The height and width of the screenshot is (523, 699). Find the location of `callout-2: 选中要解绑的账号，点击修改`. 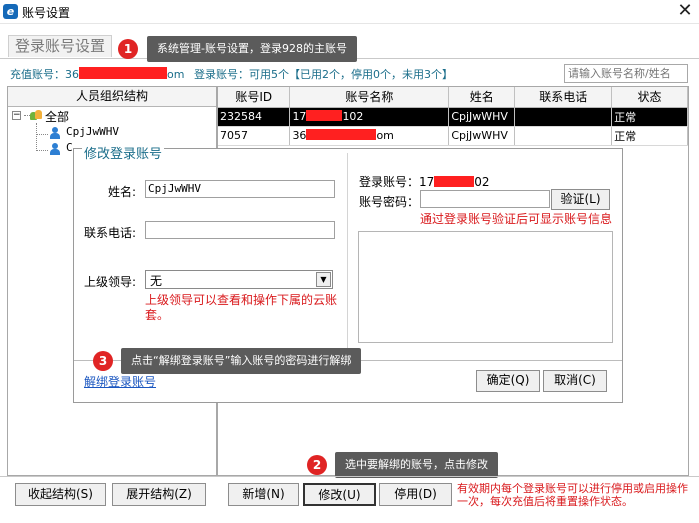

callout-2: 选中要解绑的账号，点击修改 is located at coordinates (416, 465).